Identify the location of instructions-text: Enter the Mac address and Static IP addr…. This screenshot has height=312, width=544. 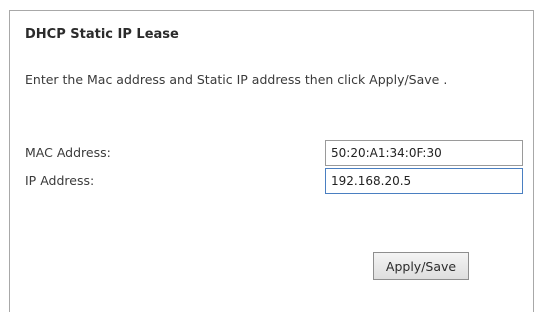
(236, 79).